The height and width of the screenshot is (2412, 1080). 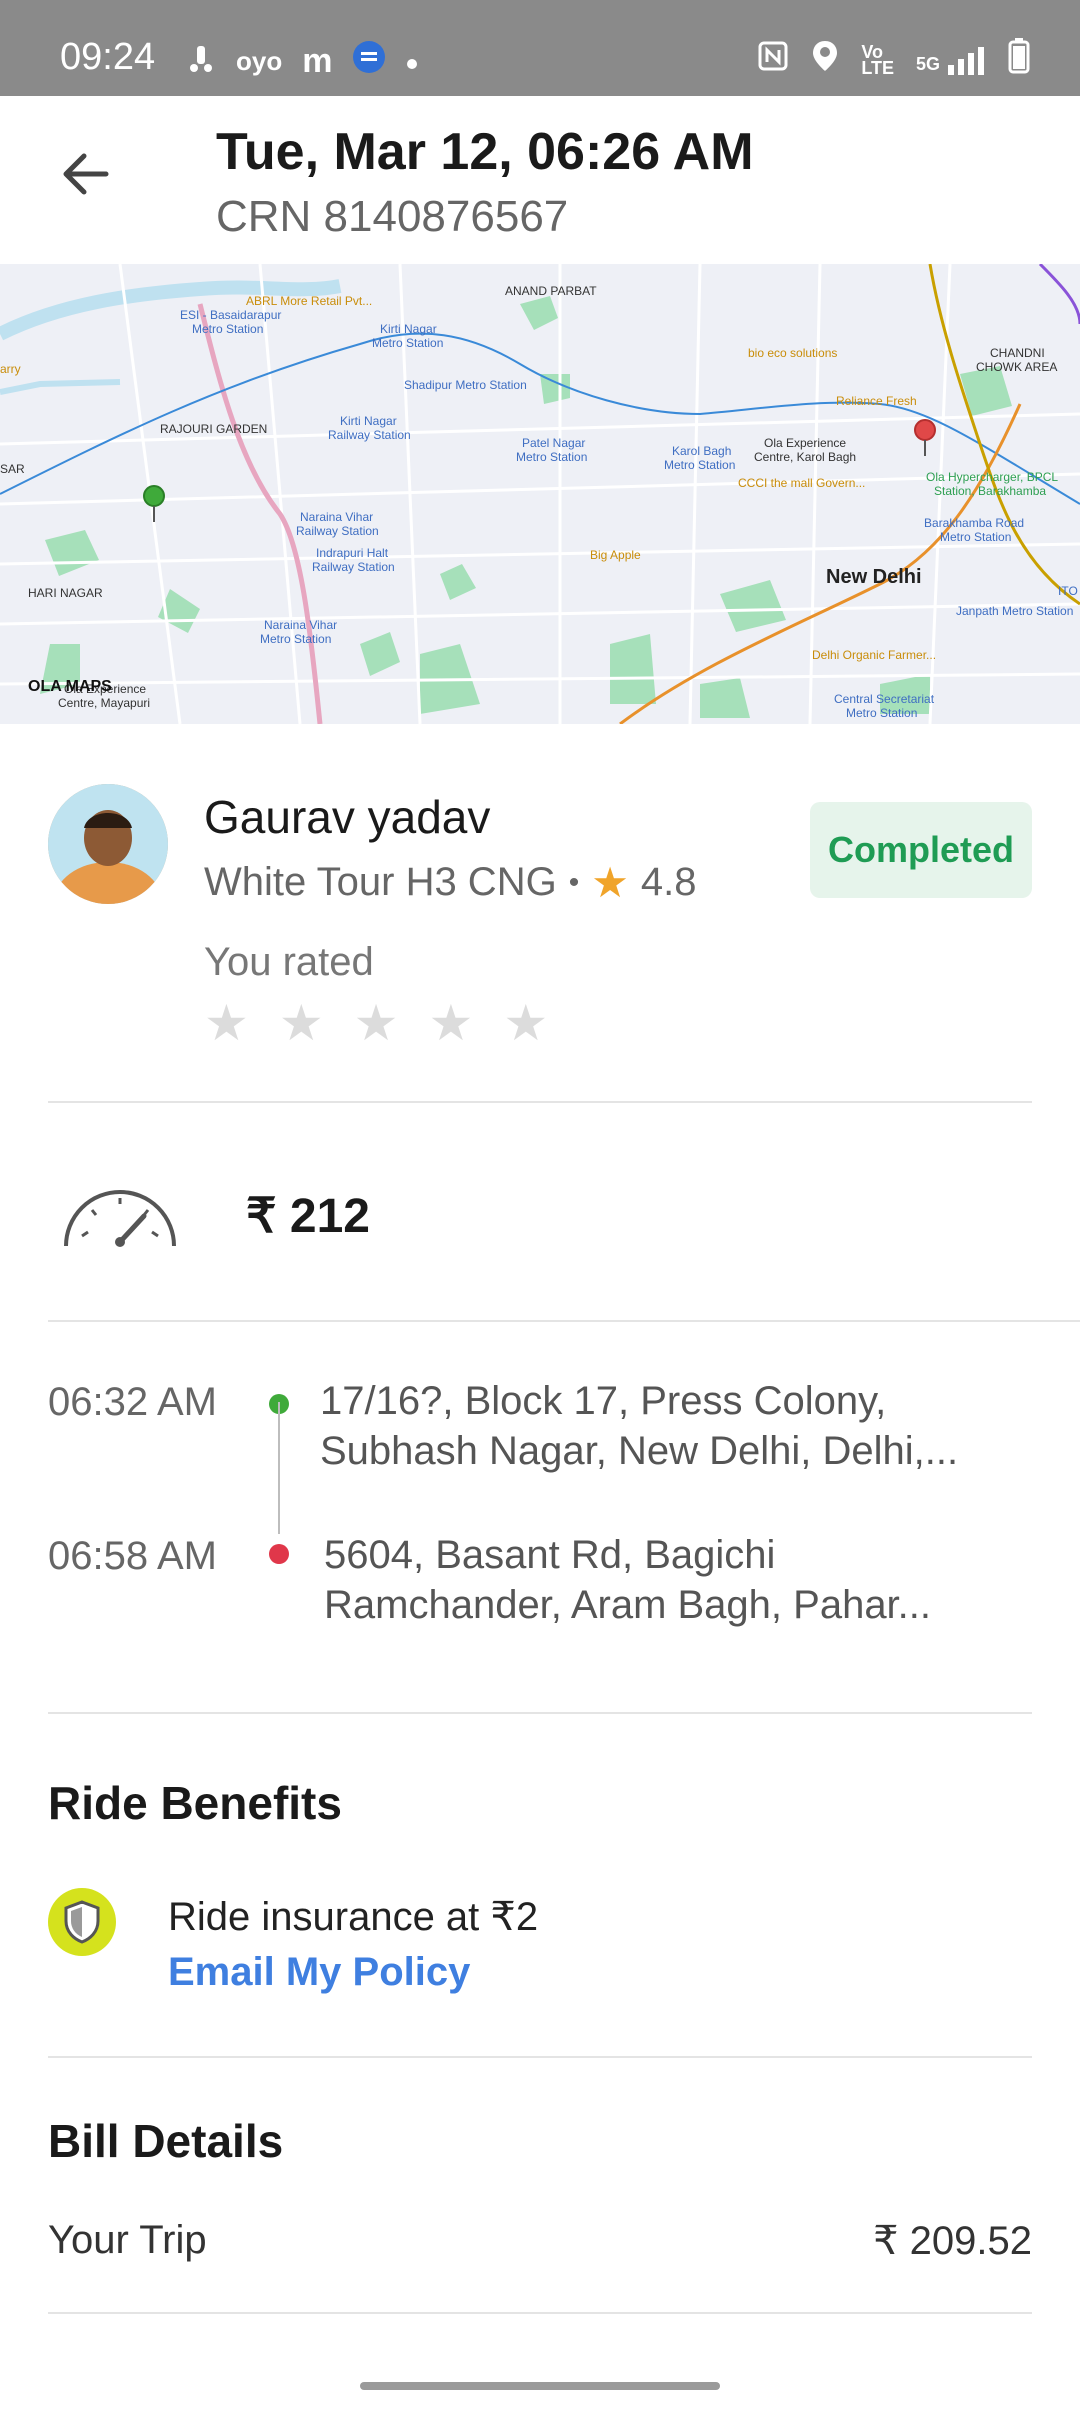 I want to click on system-icons: Vo LTE 5G, so click(x=893, y=60).